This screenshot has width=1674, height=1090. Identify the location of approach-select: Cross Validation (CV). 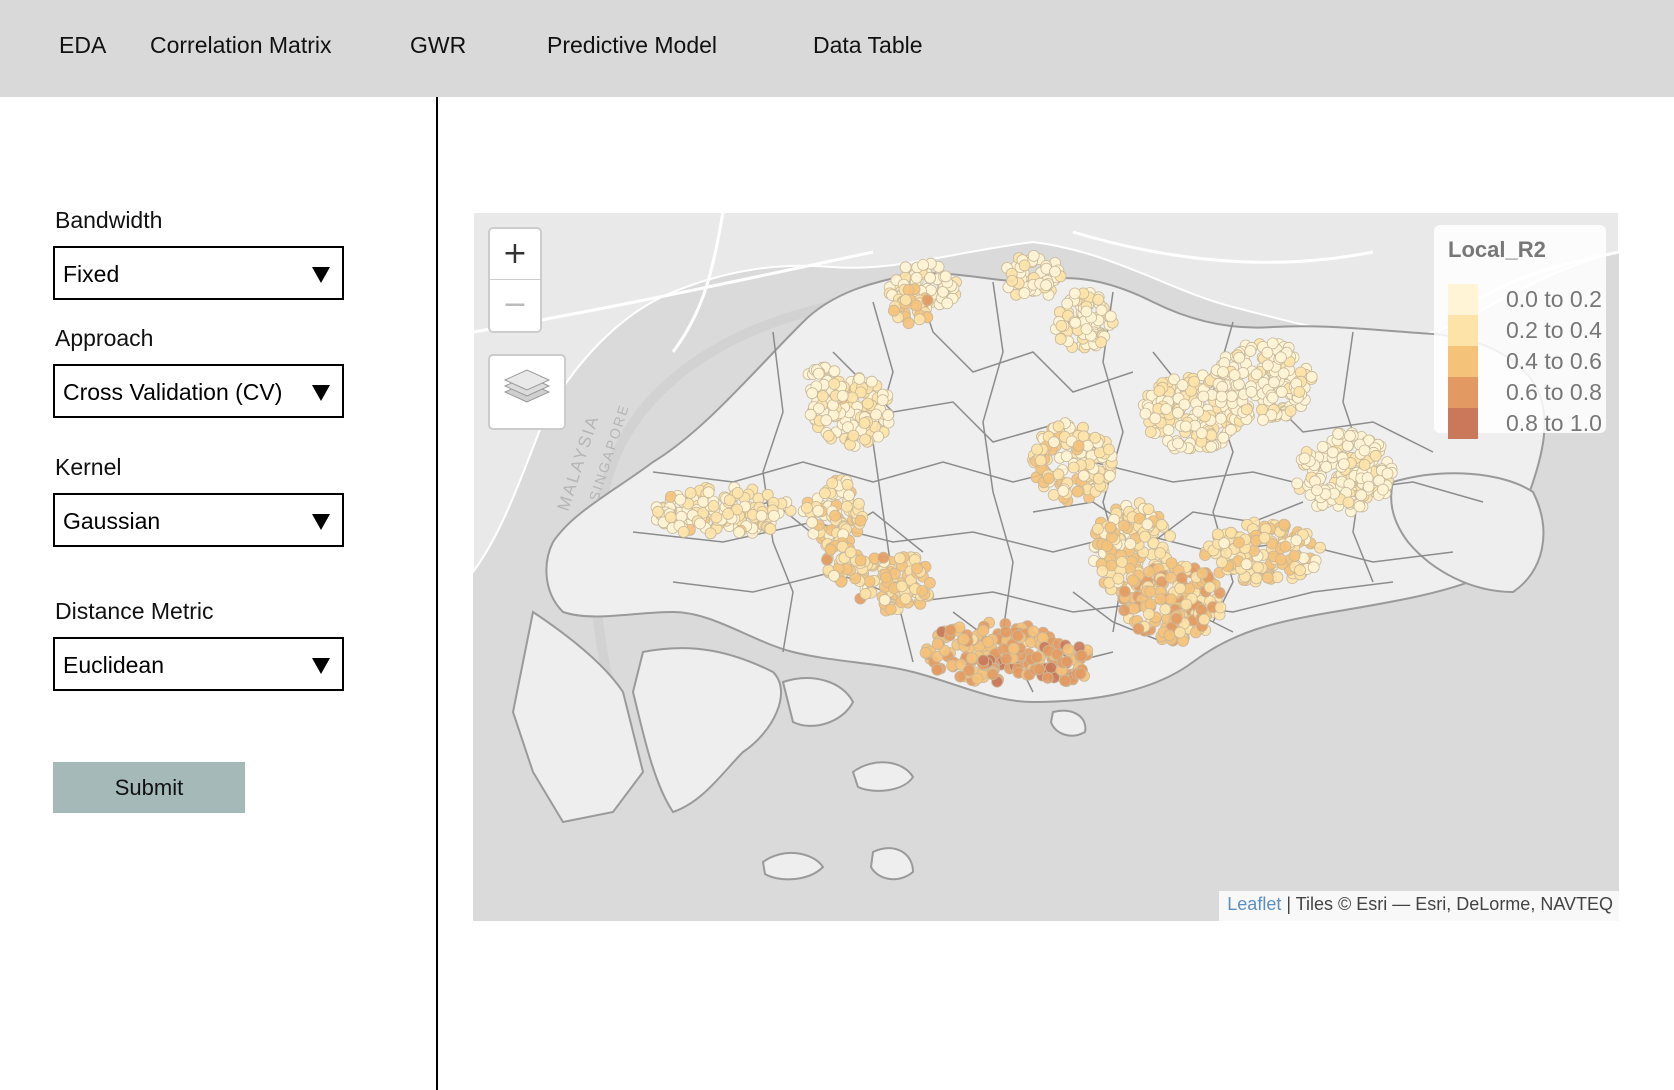
(198, 391).